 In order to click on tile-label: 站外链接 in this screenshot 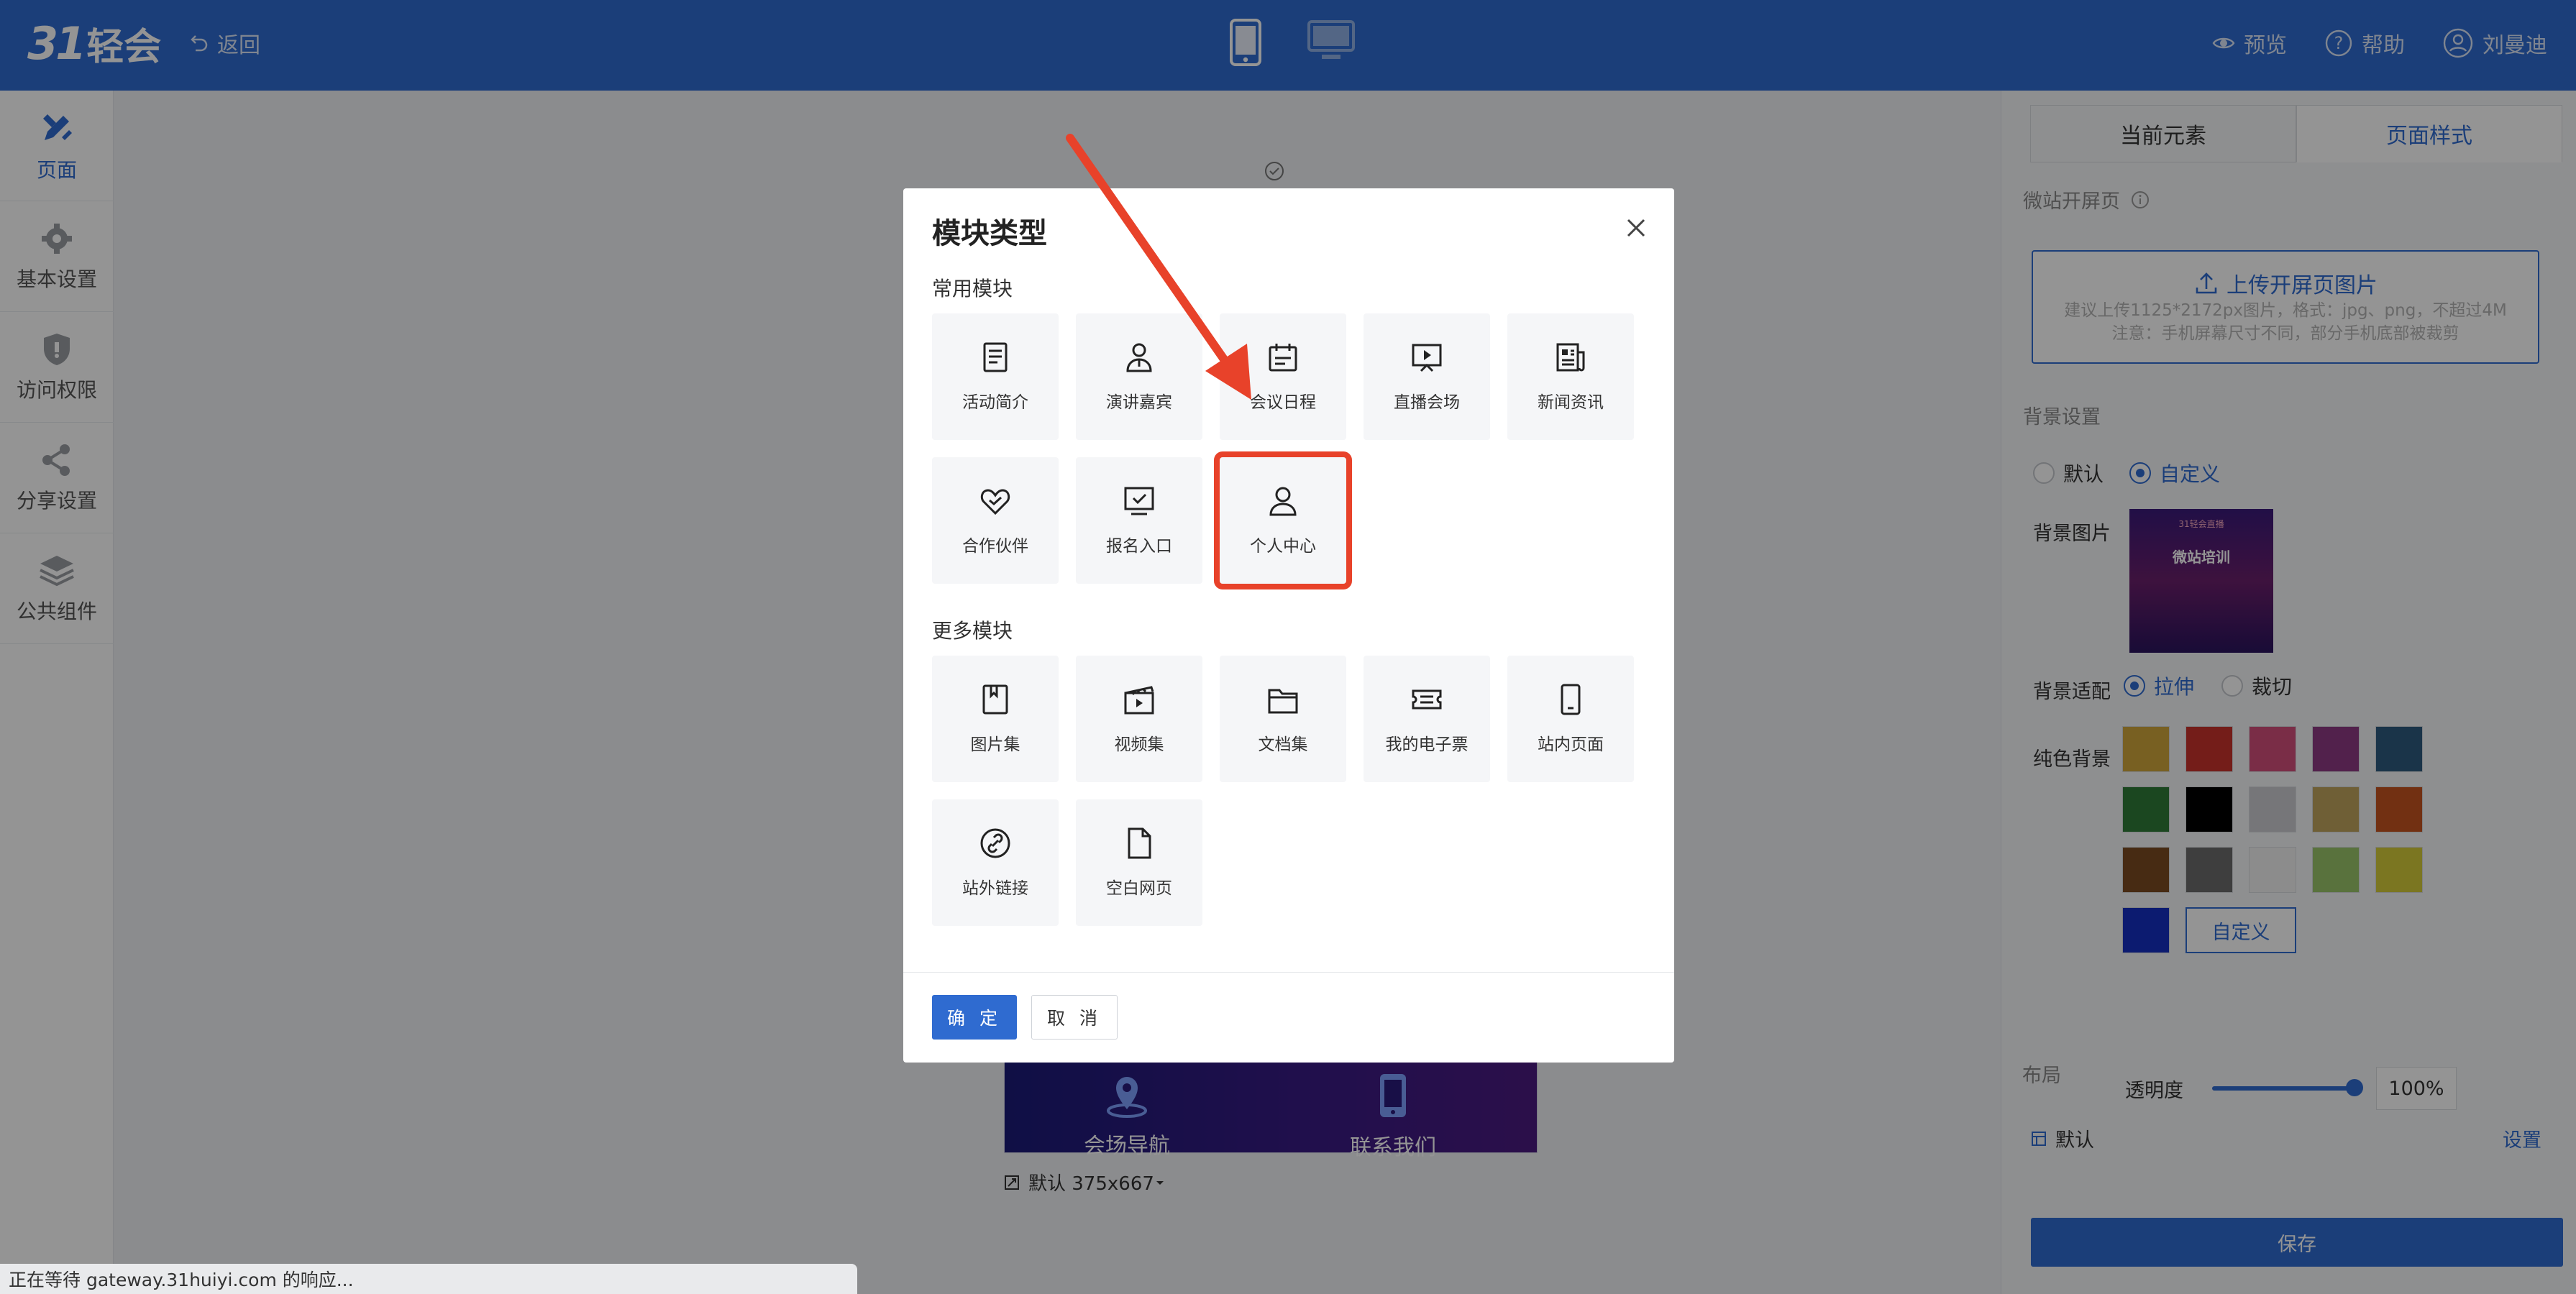, I will do `click(995, 889)`.